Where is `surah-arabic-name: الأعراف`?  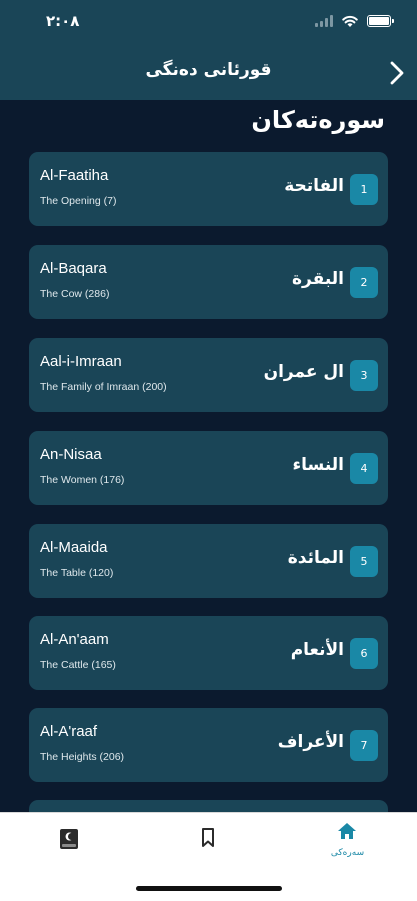
surah-arabic-name: الأعراف is located at coordinates (310, 742).